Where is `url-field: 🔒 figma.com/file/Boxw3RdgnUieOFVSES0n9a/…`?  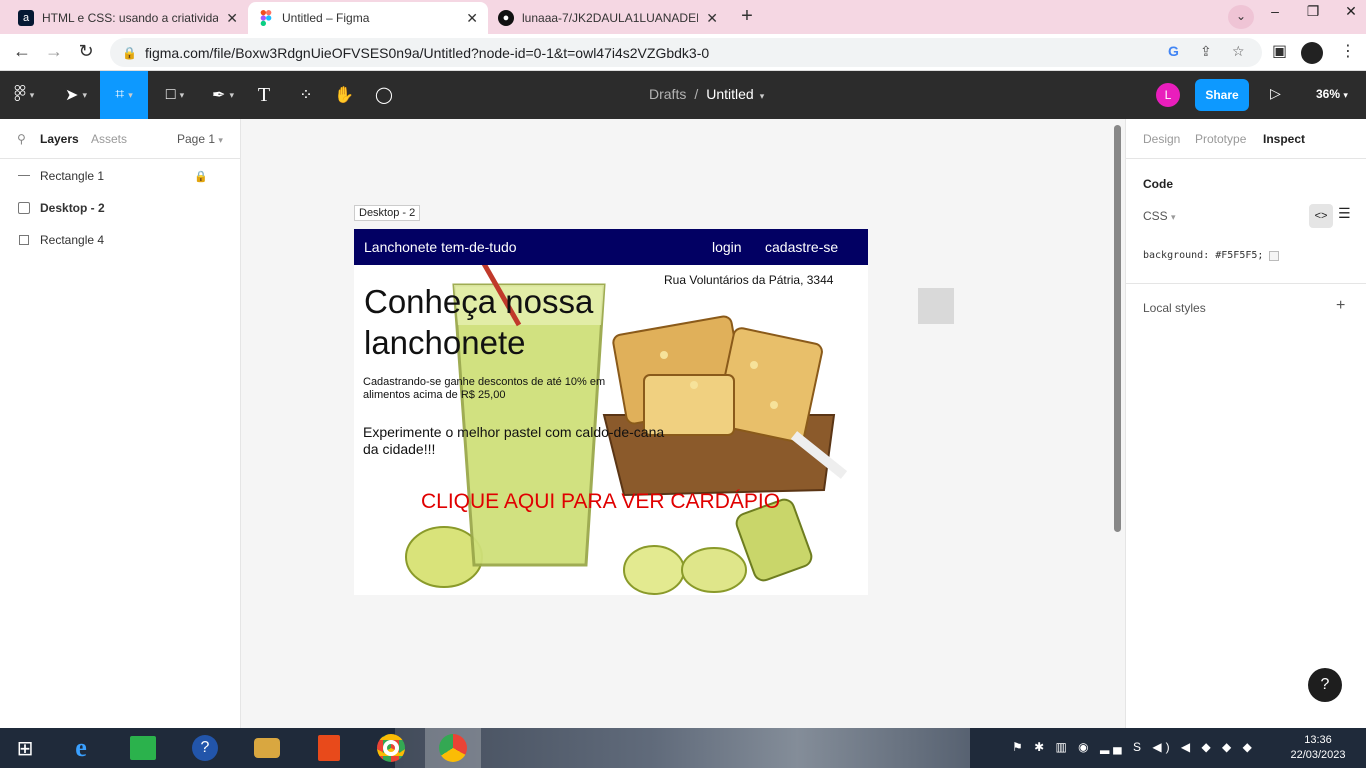 url-field: 🔒 figma.com/file/Boxw3RdgnUieOFVSES0n9a/… is located at coordinates (686, 52).